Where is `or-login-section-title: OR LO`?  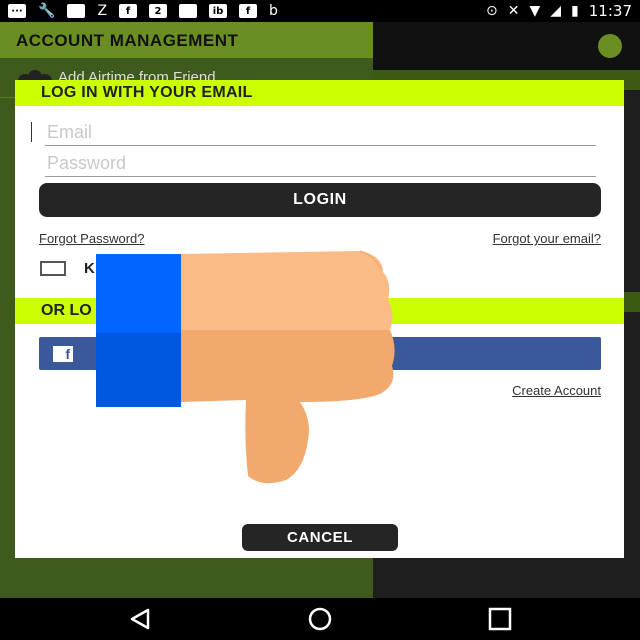 or-login-section-title: OR LO is located at coordinates (319, 311).